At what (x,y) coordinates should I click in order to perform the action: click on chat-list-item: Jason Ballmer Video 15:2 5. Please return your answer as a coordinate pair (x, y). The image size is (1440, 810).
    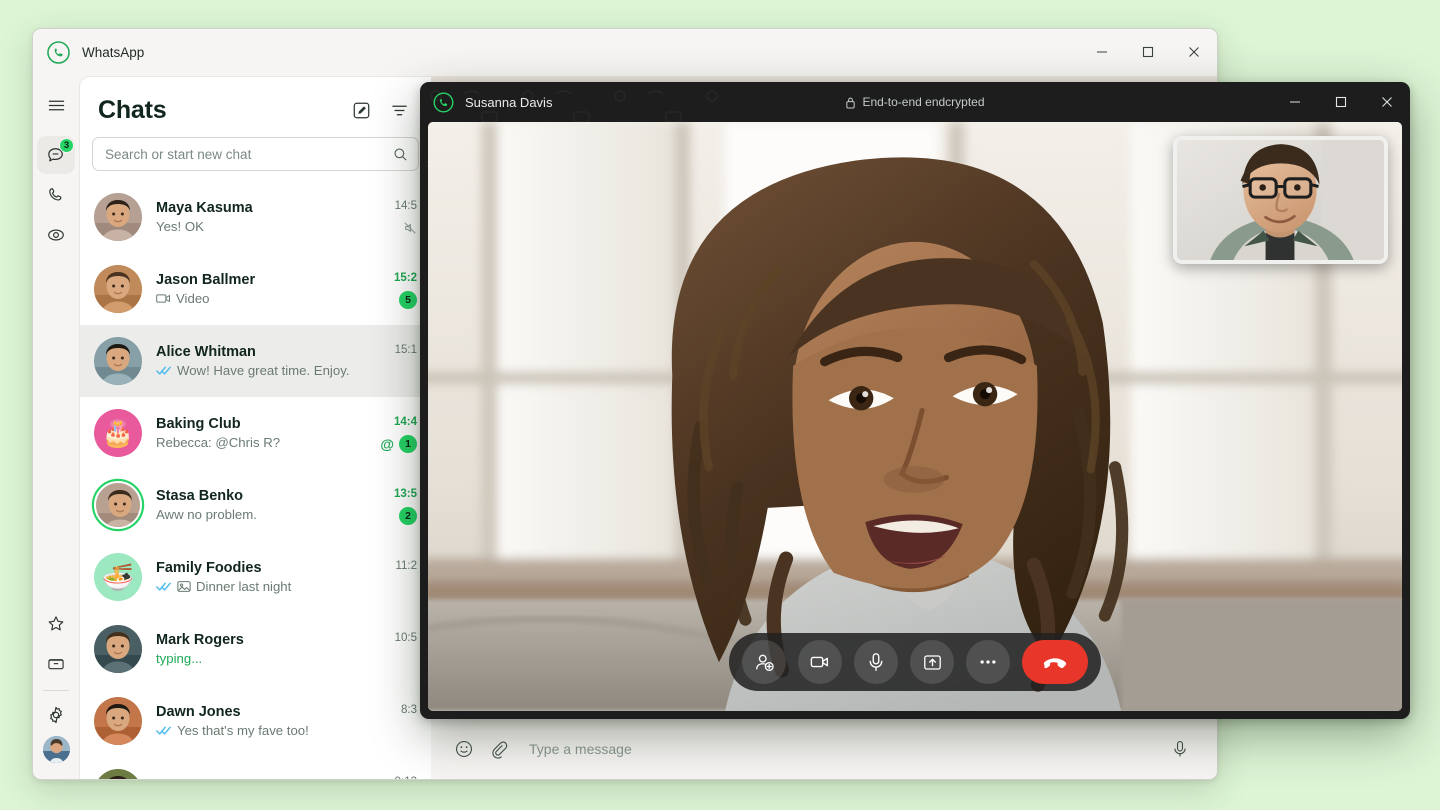
    Looking at the image, I should click on (255, 289).